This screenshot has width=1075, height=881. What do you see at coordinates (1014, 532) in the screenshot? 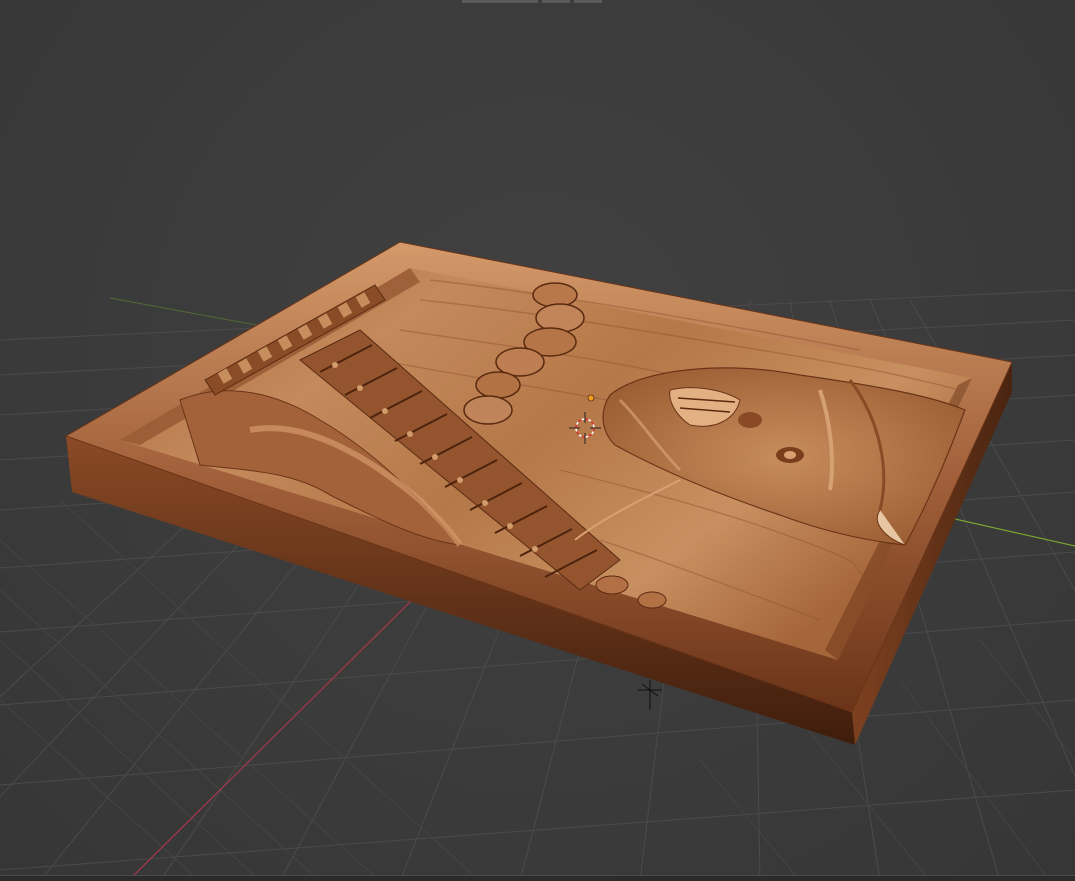
I see `y-axis-line` at bounding box center [1014, 532].